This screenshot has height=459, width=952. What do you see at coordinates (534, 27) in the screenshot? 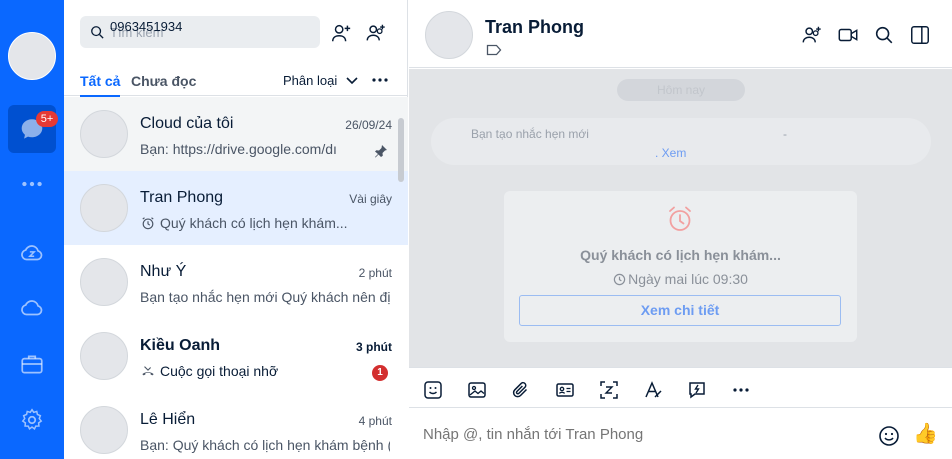
I see `contact-name: Tran Phong` at bounding box center [534, 27].